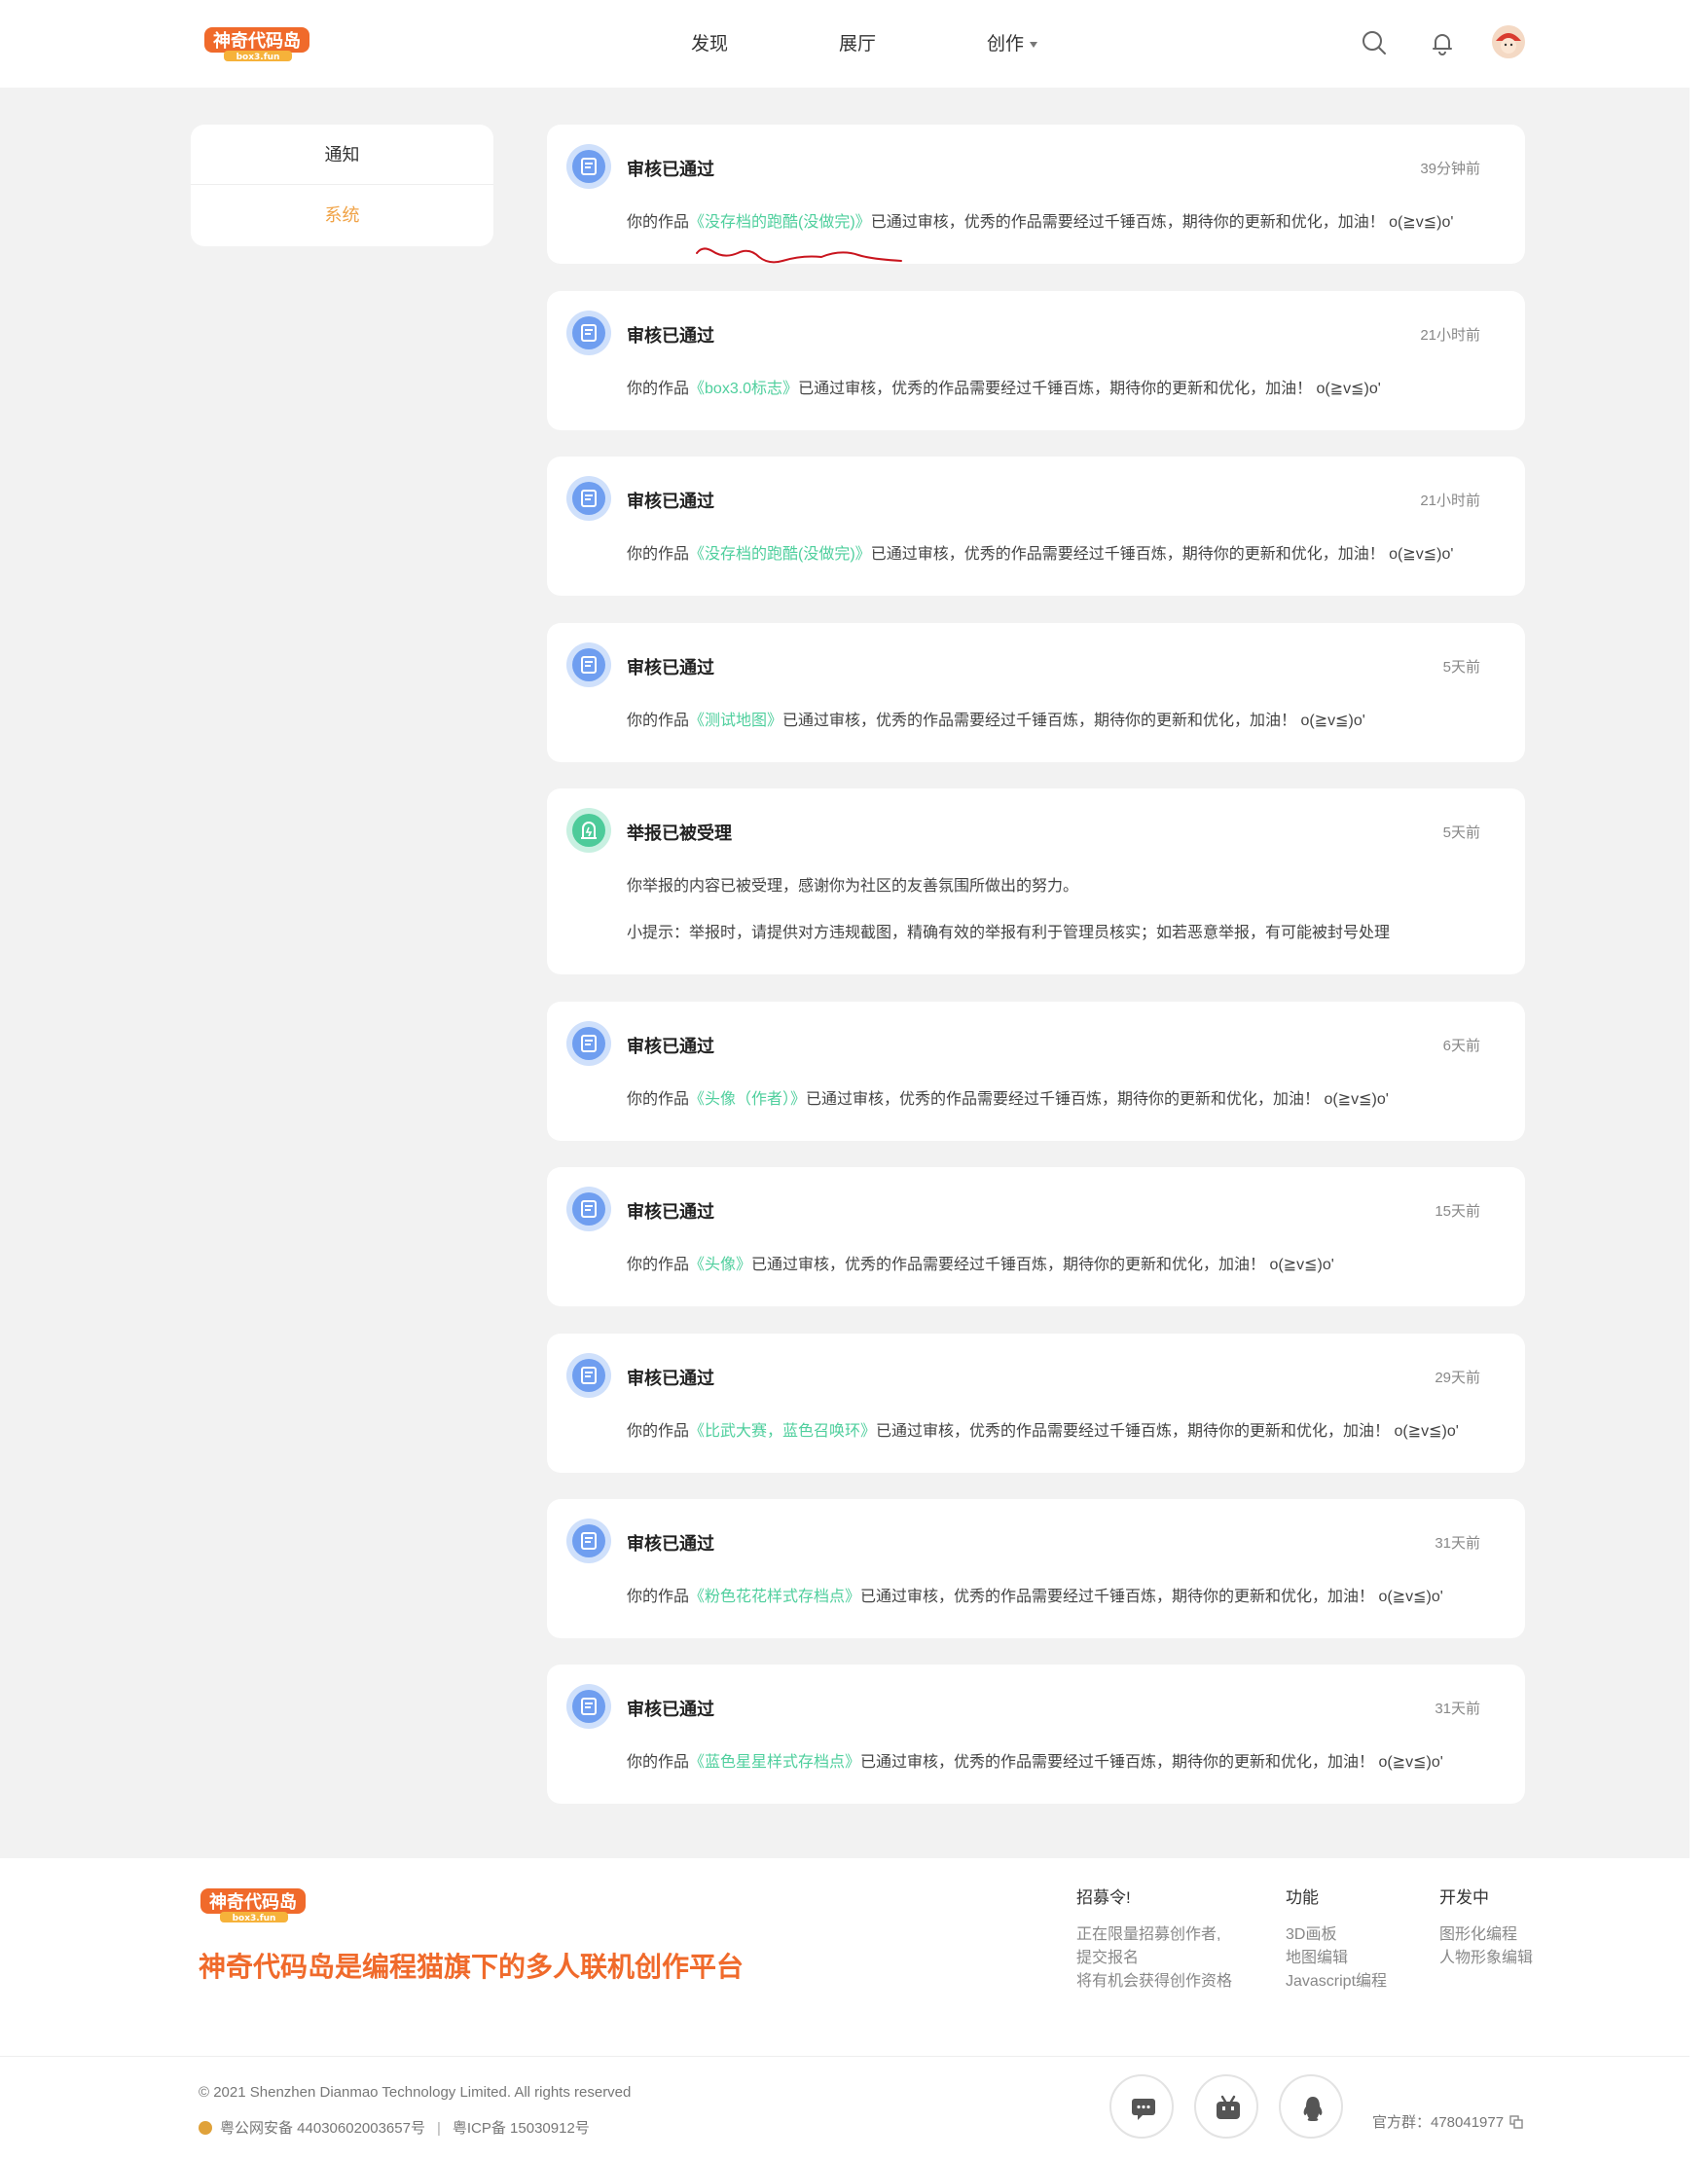  What do you see at coordinates (1006, 44) in the screenshot?
I see `nav-create-label: 创作` at bounding box center [1006, 44].